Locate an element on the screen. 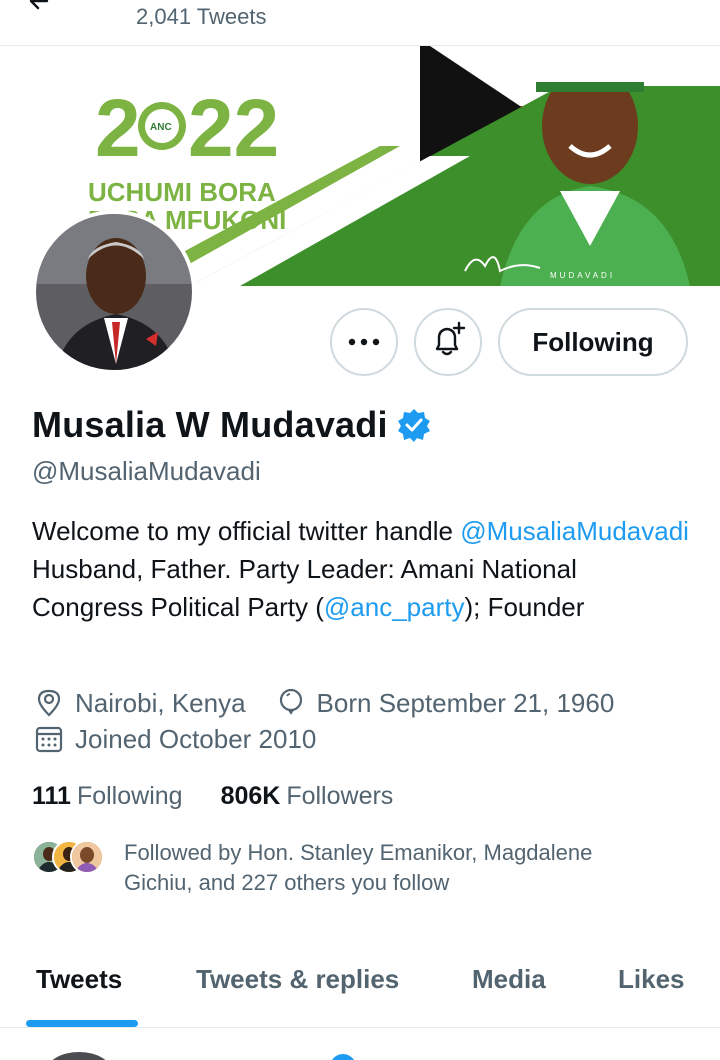 This screenshot has width=720, height=1060. calendar-icon is located at coordinates (49, 739).